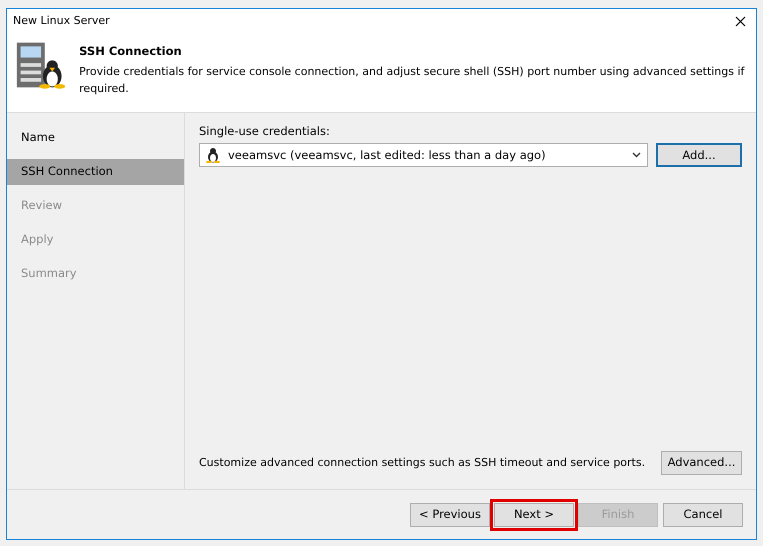 The image size is (763, 546). What do you see at coordinates (412, 81) in the screenshot?
I see `page-description: Provide credentials for service console connection, and adjust secure shell (SSH) port number using advanced settings if required.` at bounding box center [412, 81].